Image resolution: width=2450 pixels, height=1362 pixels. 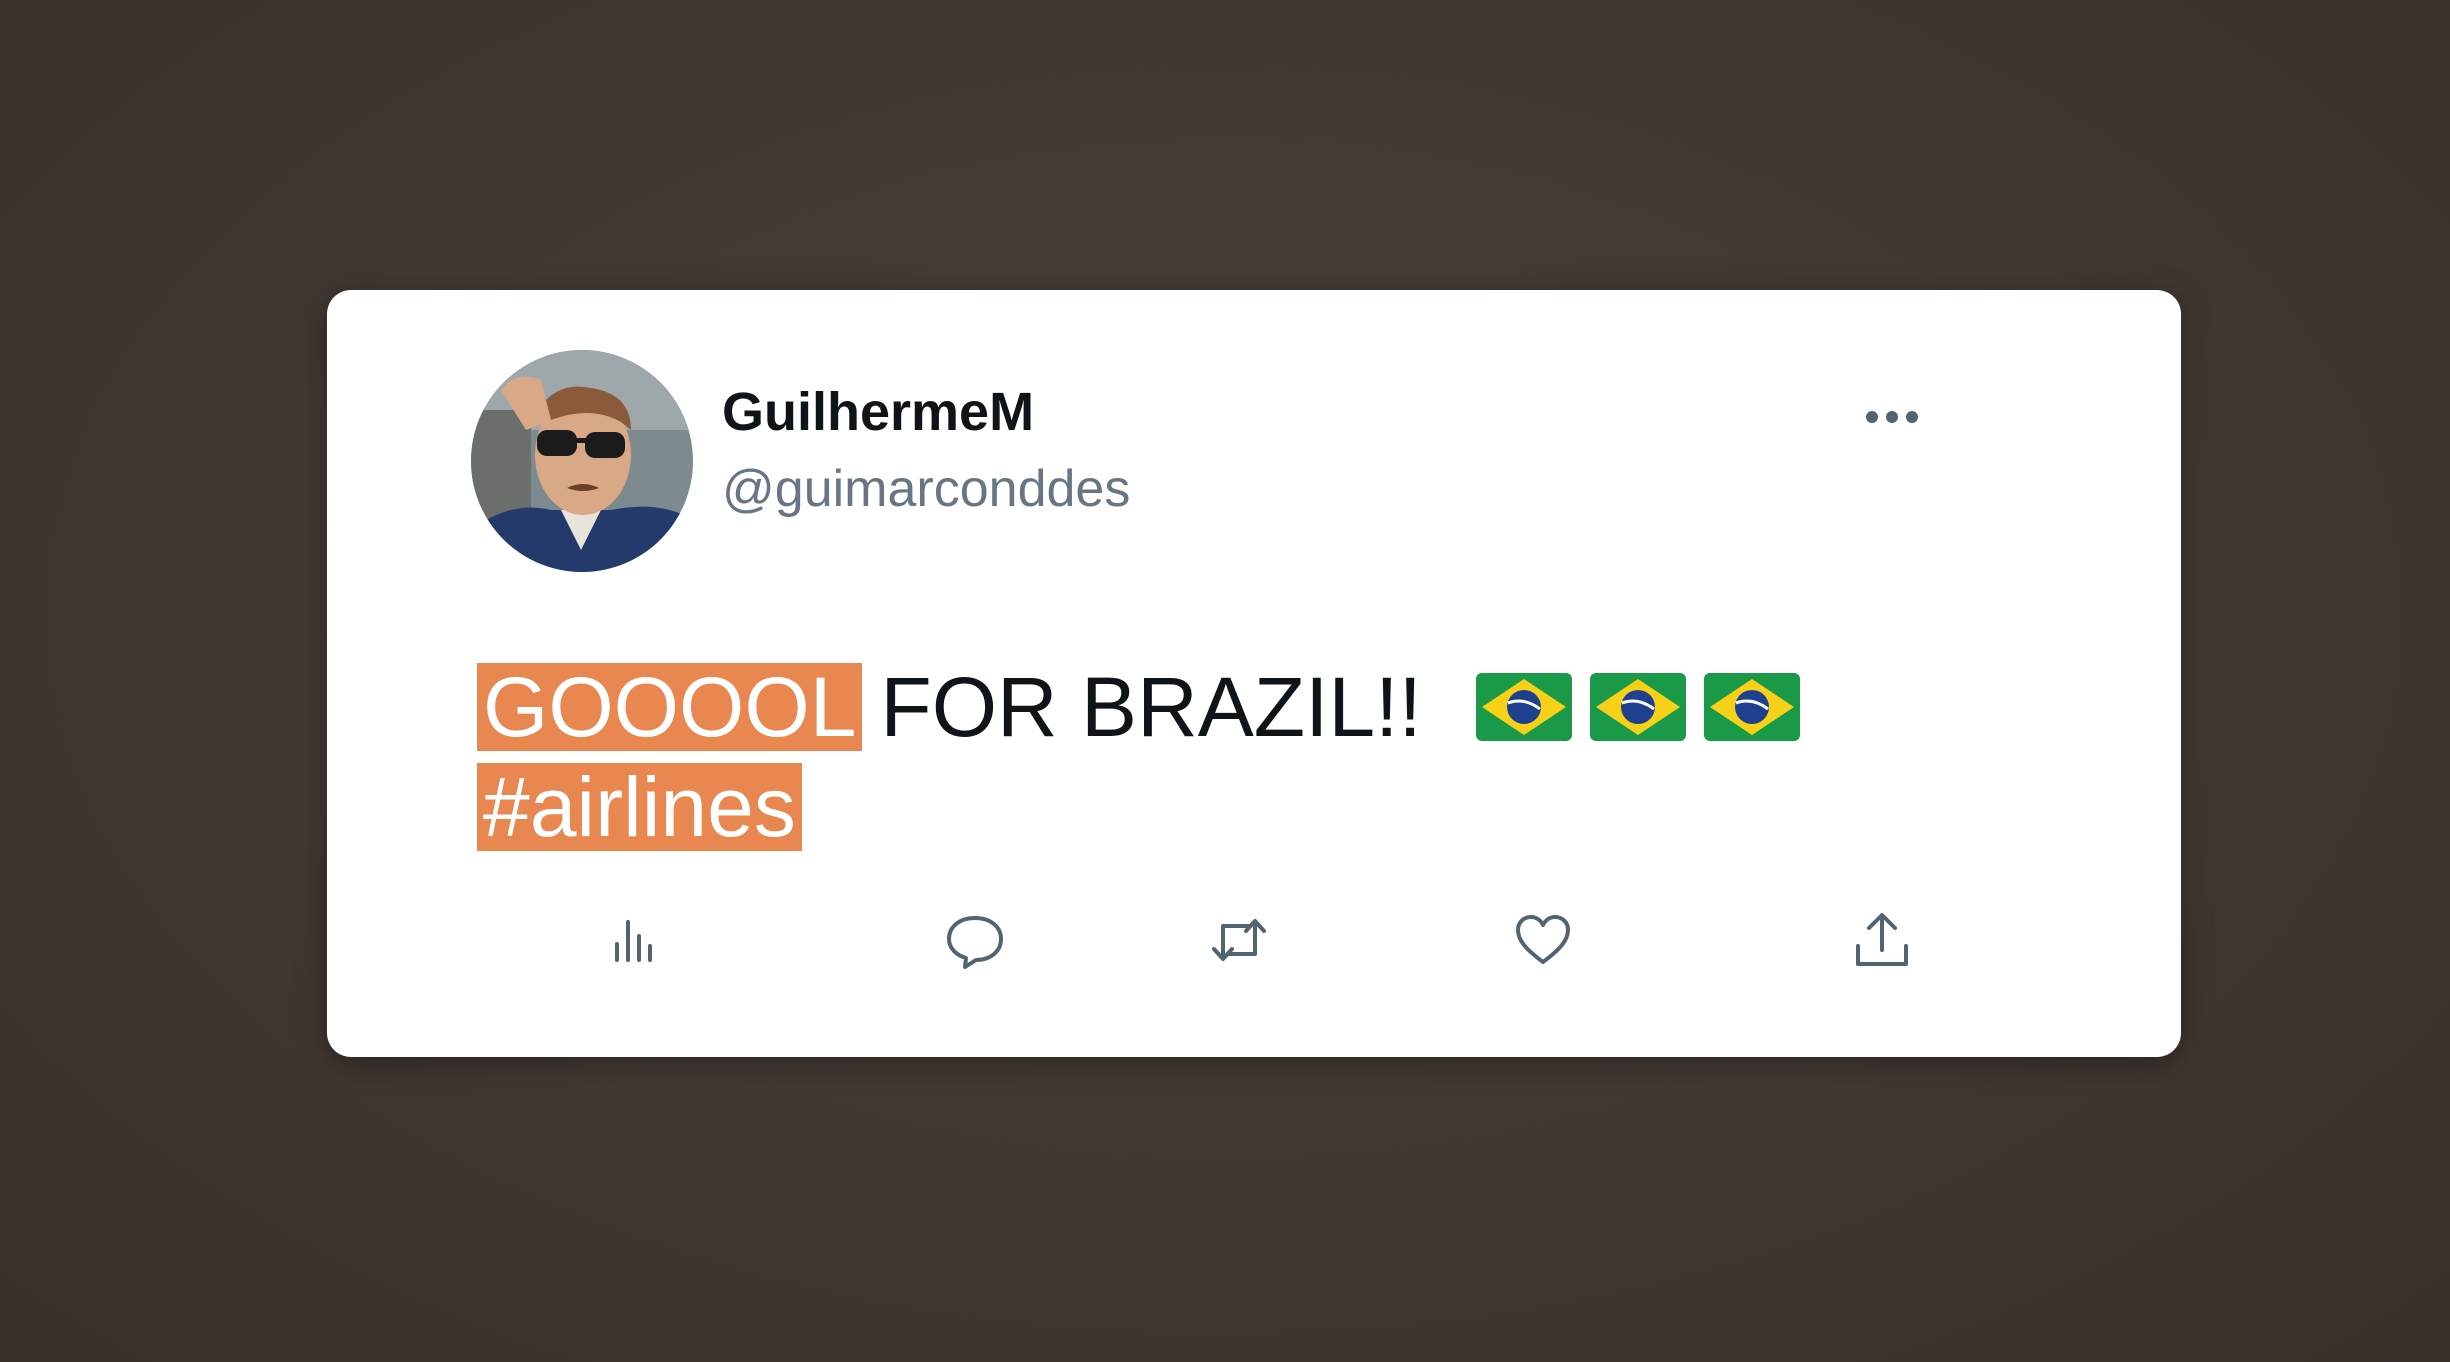 I want to click on like-button, so click(x=1543, y=940).